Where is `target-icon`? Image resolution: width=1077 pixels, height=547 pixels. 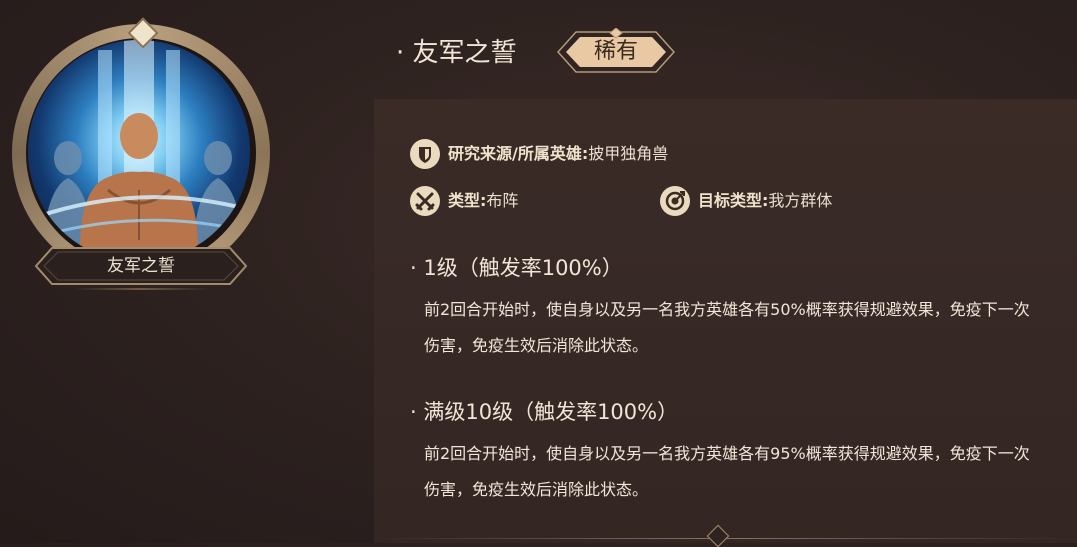 target-icon is located at coordinates (675, 201).